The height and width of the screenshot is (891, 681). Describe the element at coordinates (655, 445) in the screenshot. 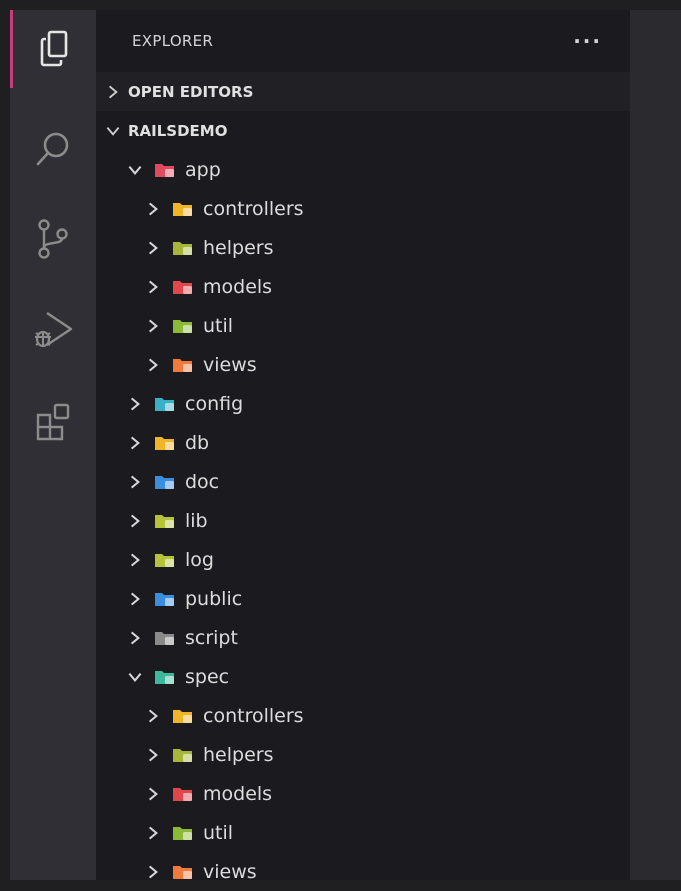

I see `editor-area` at that location.